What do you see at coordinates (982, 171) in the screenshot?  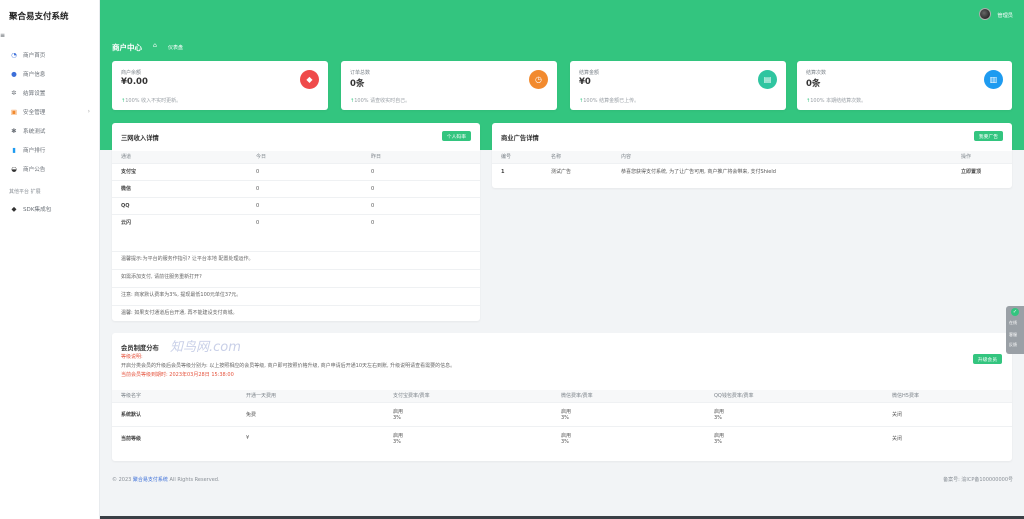 I see `ad-action-link: 立即置顶` at bounding box center [982, 171].